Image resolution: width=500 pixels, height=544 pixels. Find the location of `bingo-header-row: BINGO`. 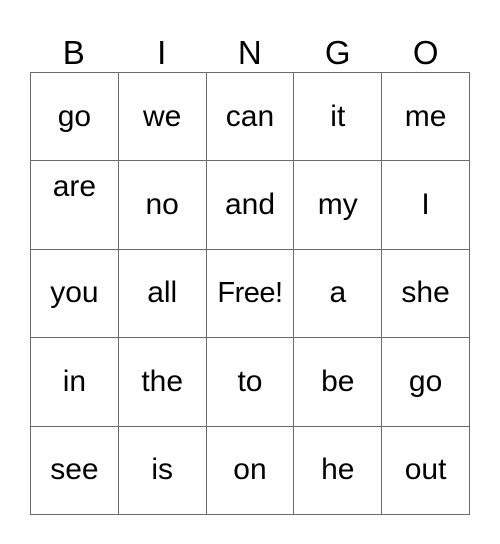

bingo-header-row: BINGO is located at coordinates (250, 47).